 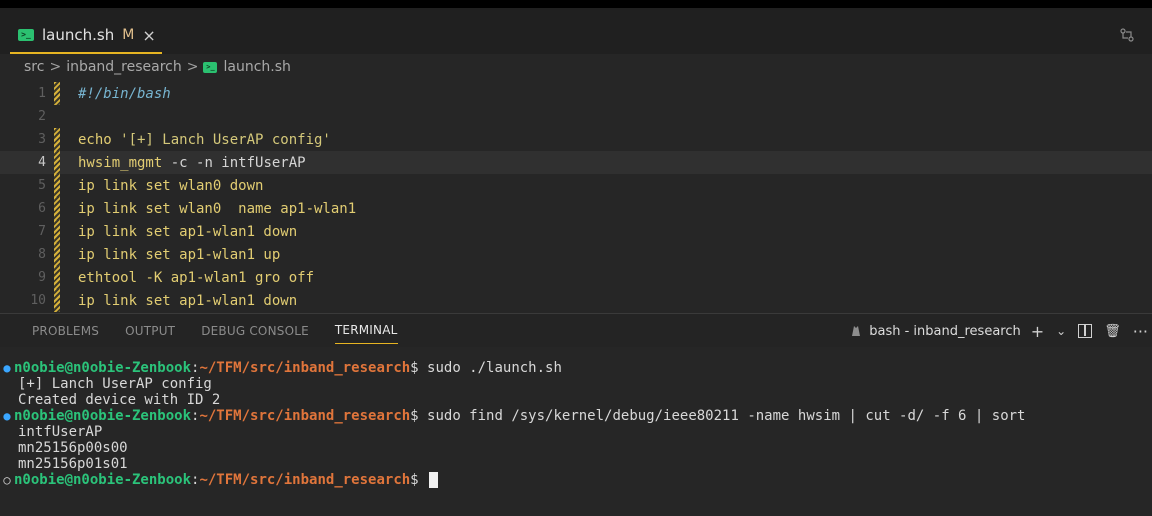 I want to click on code-args: '[+] Lanch UserAP config', so click(x=221, y=139).